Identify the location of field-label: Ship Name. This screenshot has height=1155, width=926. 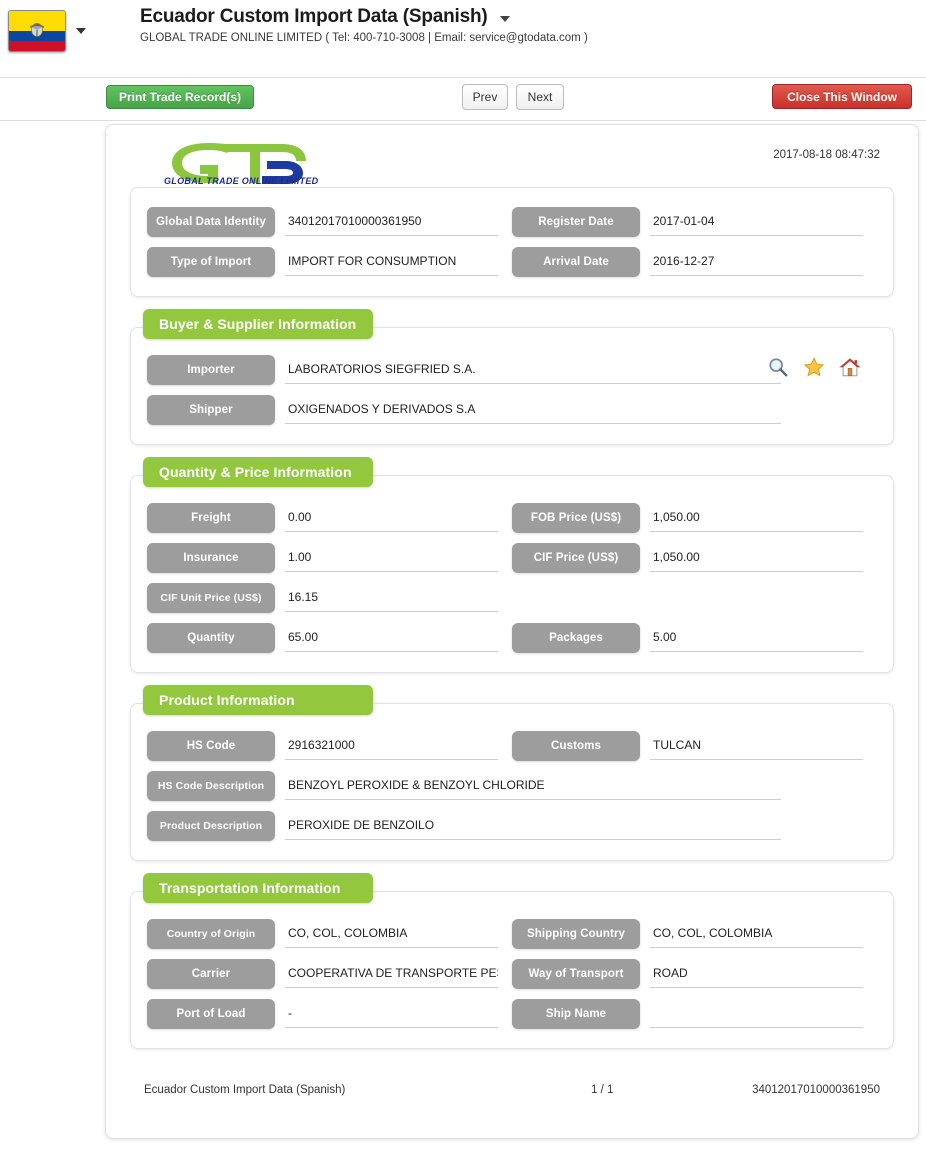
(576, 1014).